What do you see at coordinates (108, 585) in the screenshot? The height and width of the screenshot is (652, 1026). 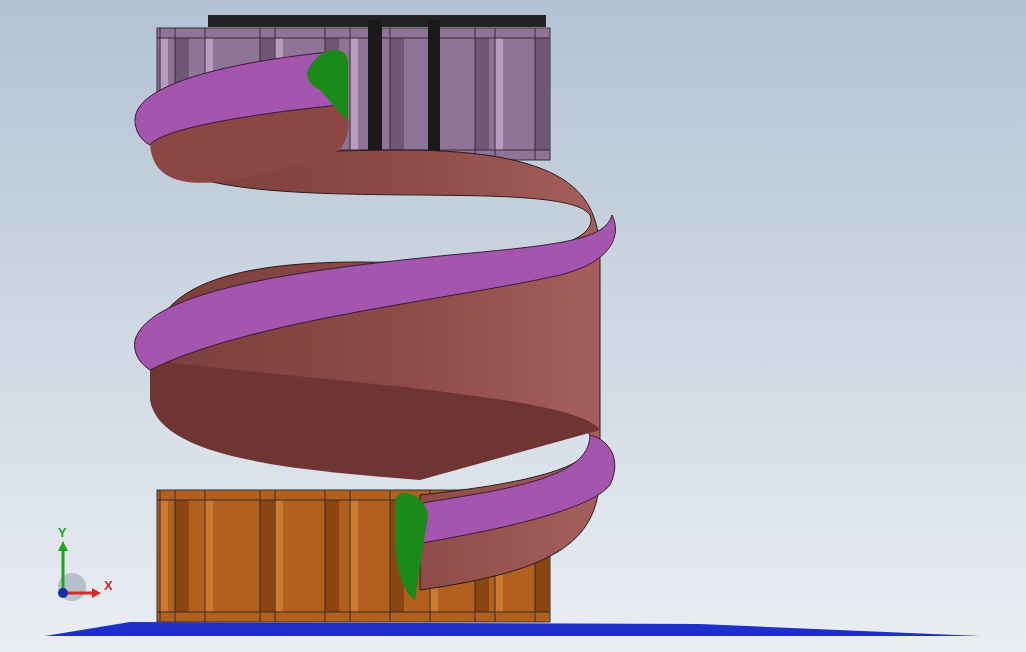 I see `axis-label: X` at bounding box center [108, 585].